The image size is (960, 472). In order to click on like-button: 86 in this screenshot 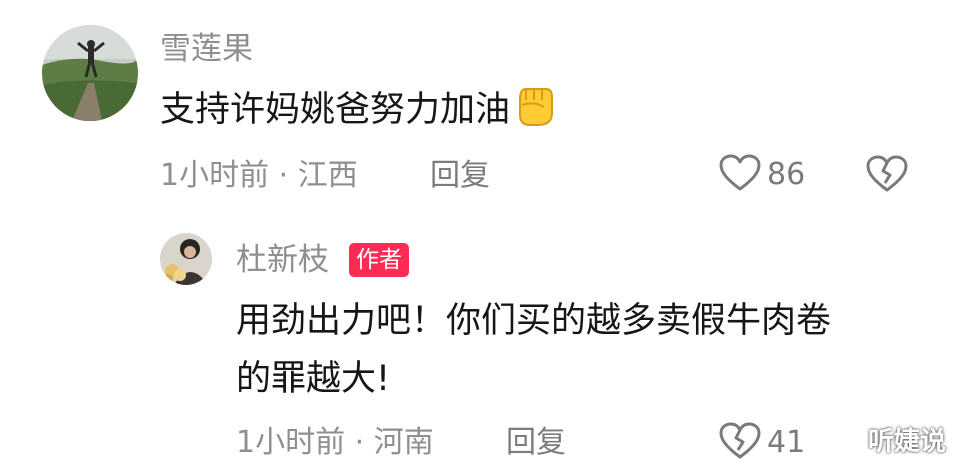, I will do `click(762, 175)`.